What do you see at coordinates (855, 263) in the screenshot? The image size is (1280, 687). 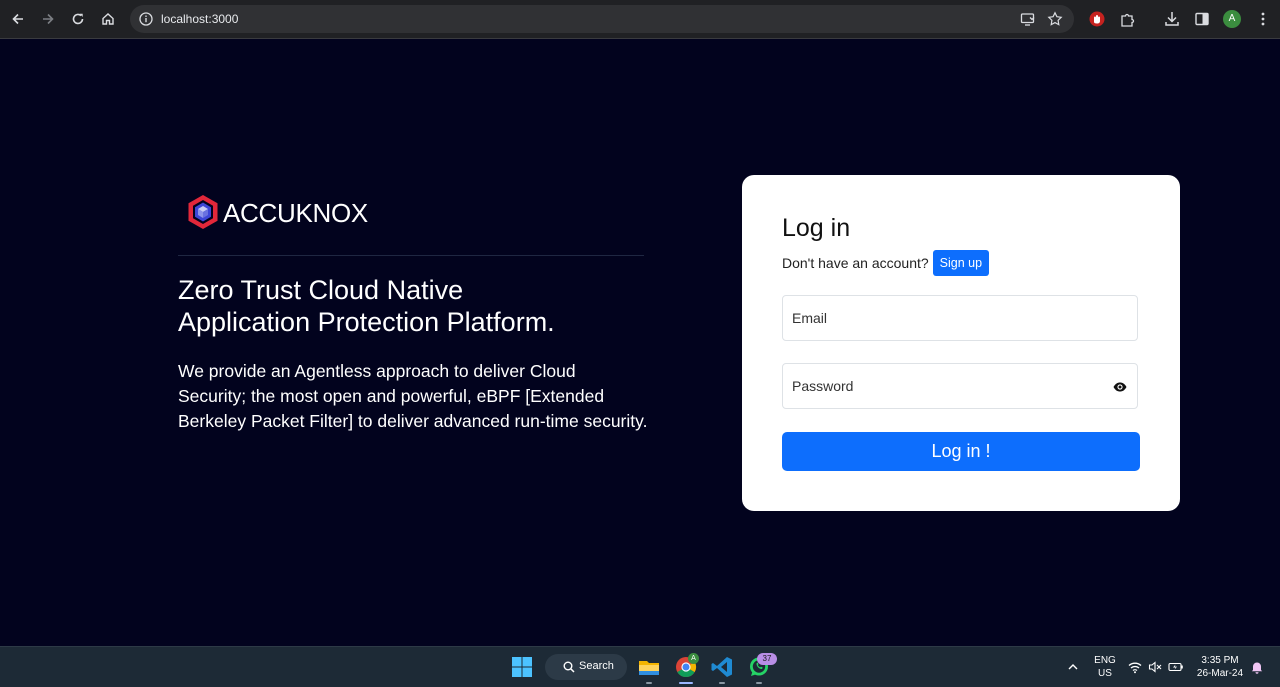 I see `no-account-text: Don't have an account?` at bounding box center [855, 263].